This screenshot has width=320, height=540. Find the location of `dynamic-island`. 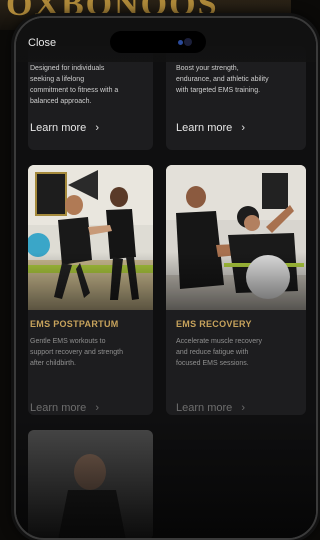

dynamic-island is located at coordinates (158, 42).